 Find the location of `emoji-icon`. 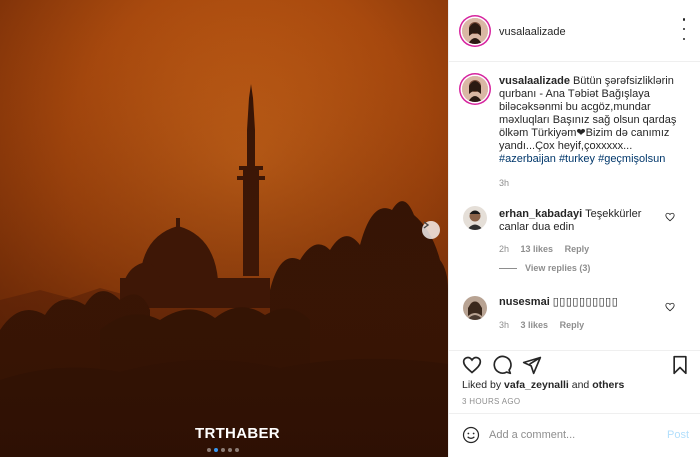

emoji-icon is located at coordinates (471, 435).